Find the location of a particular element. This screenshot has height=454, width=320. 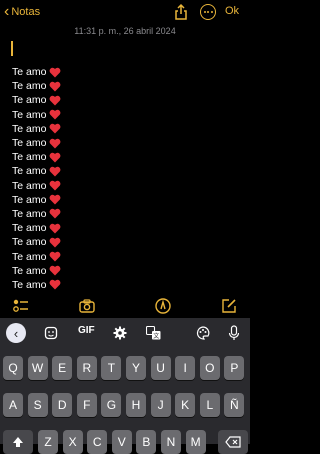

sticker-icon is located at coordinates (51, 333).